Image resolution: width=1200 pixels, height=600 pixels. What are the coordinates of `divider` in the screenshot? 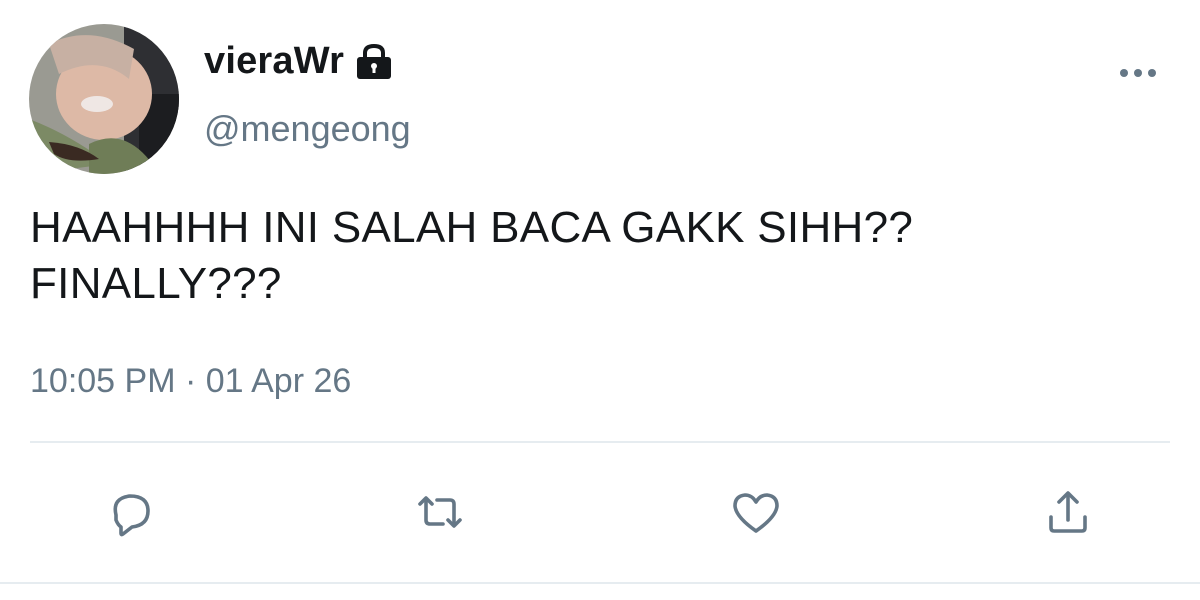 It's located at (600, 442).